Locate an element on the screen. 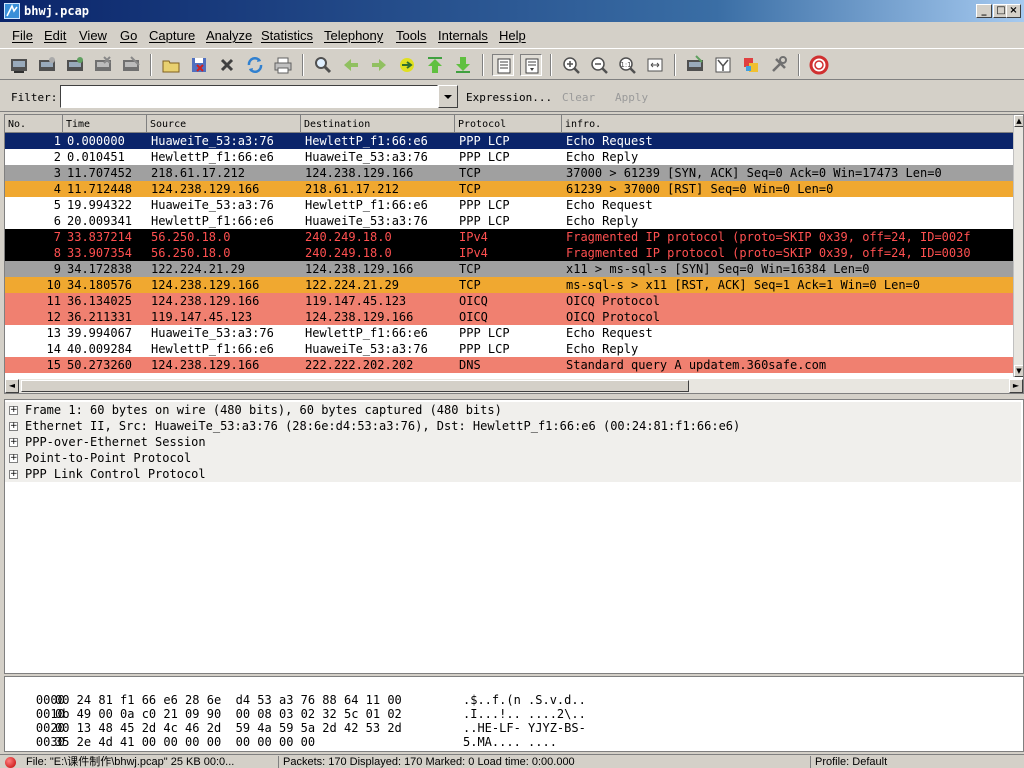 The image size is (1024, 768). menu-help: Help is located at coordinates (512, 35).